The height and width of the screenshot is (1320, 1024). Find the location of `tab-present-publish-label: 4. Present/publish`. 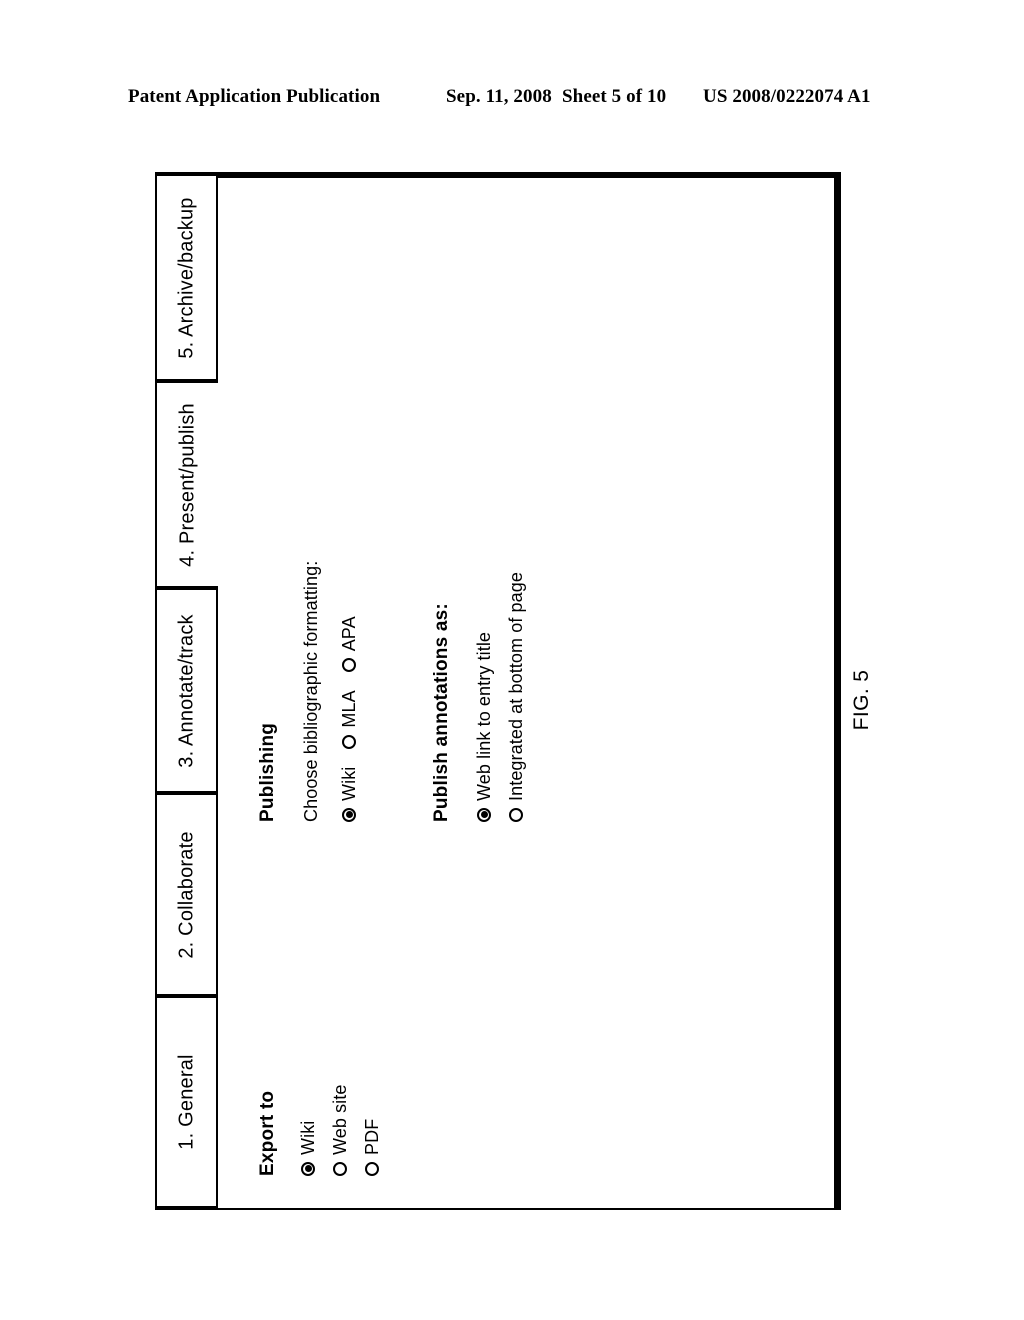

tab-present-publish-label: 4. Present/publish is located at coordinates (187, 484).